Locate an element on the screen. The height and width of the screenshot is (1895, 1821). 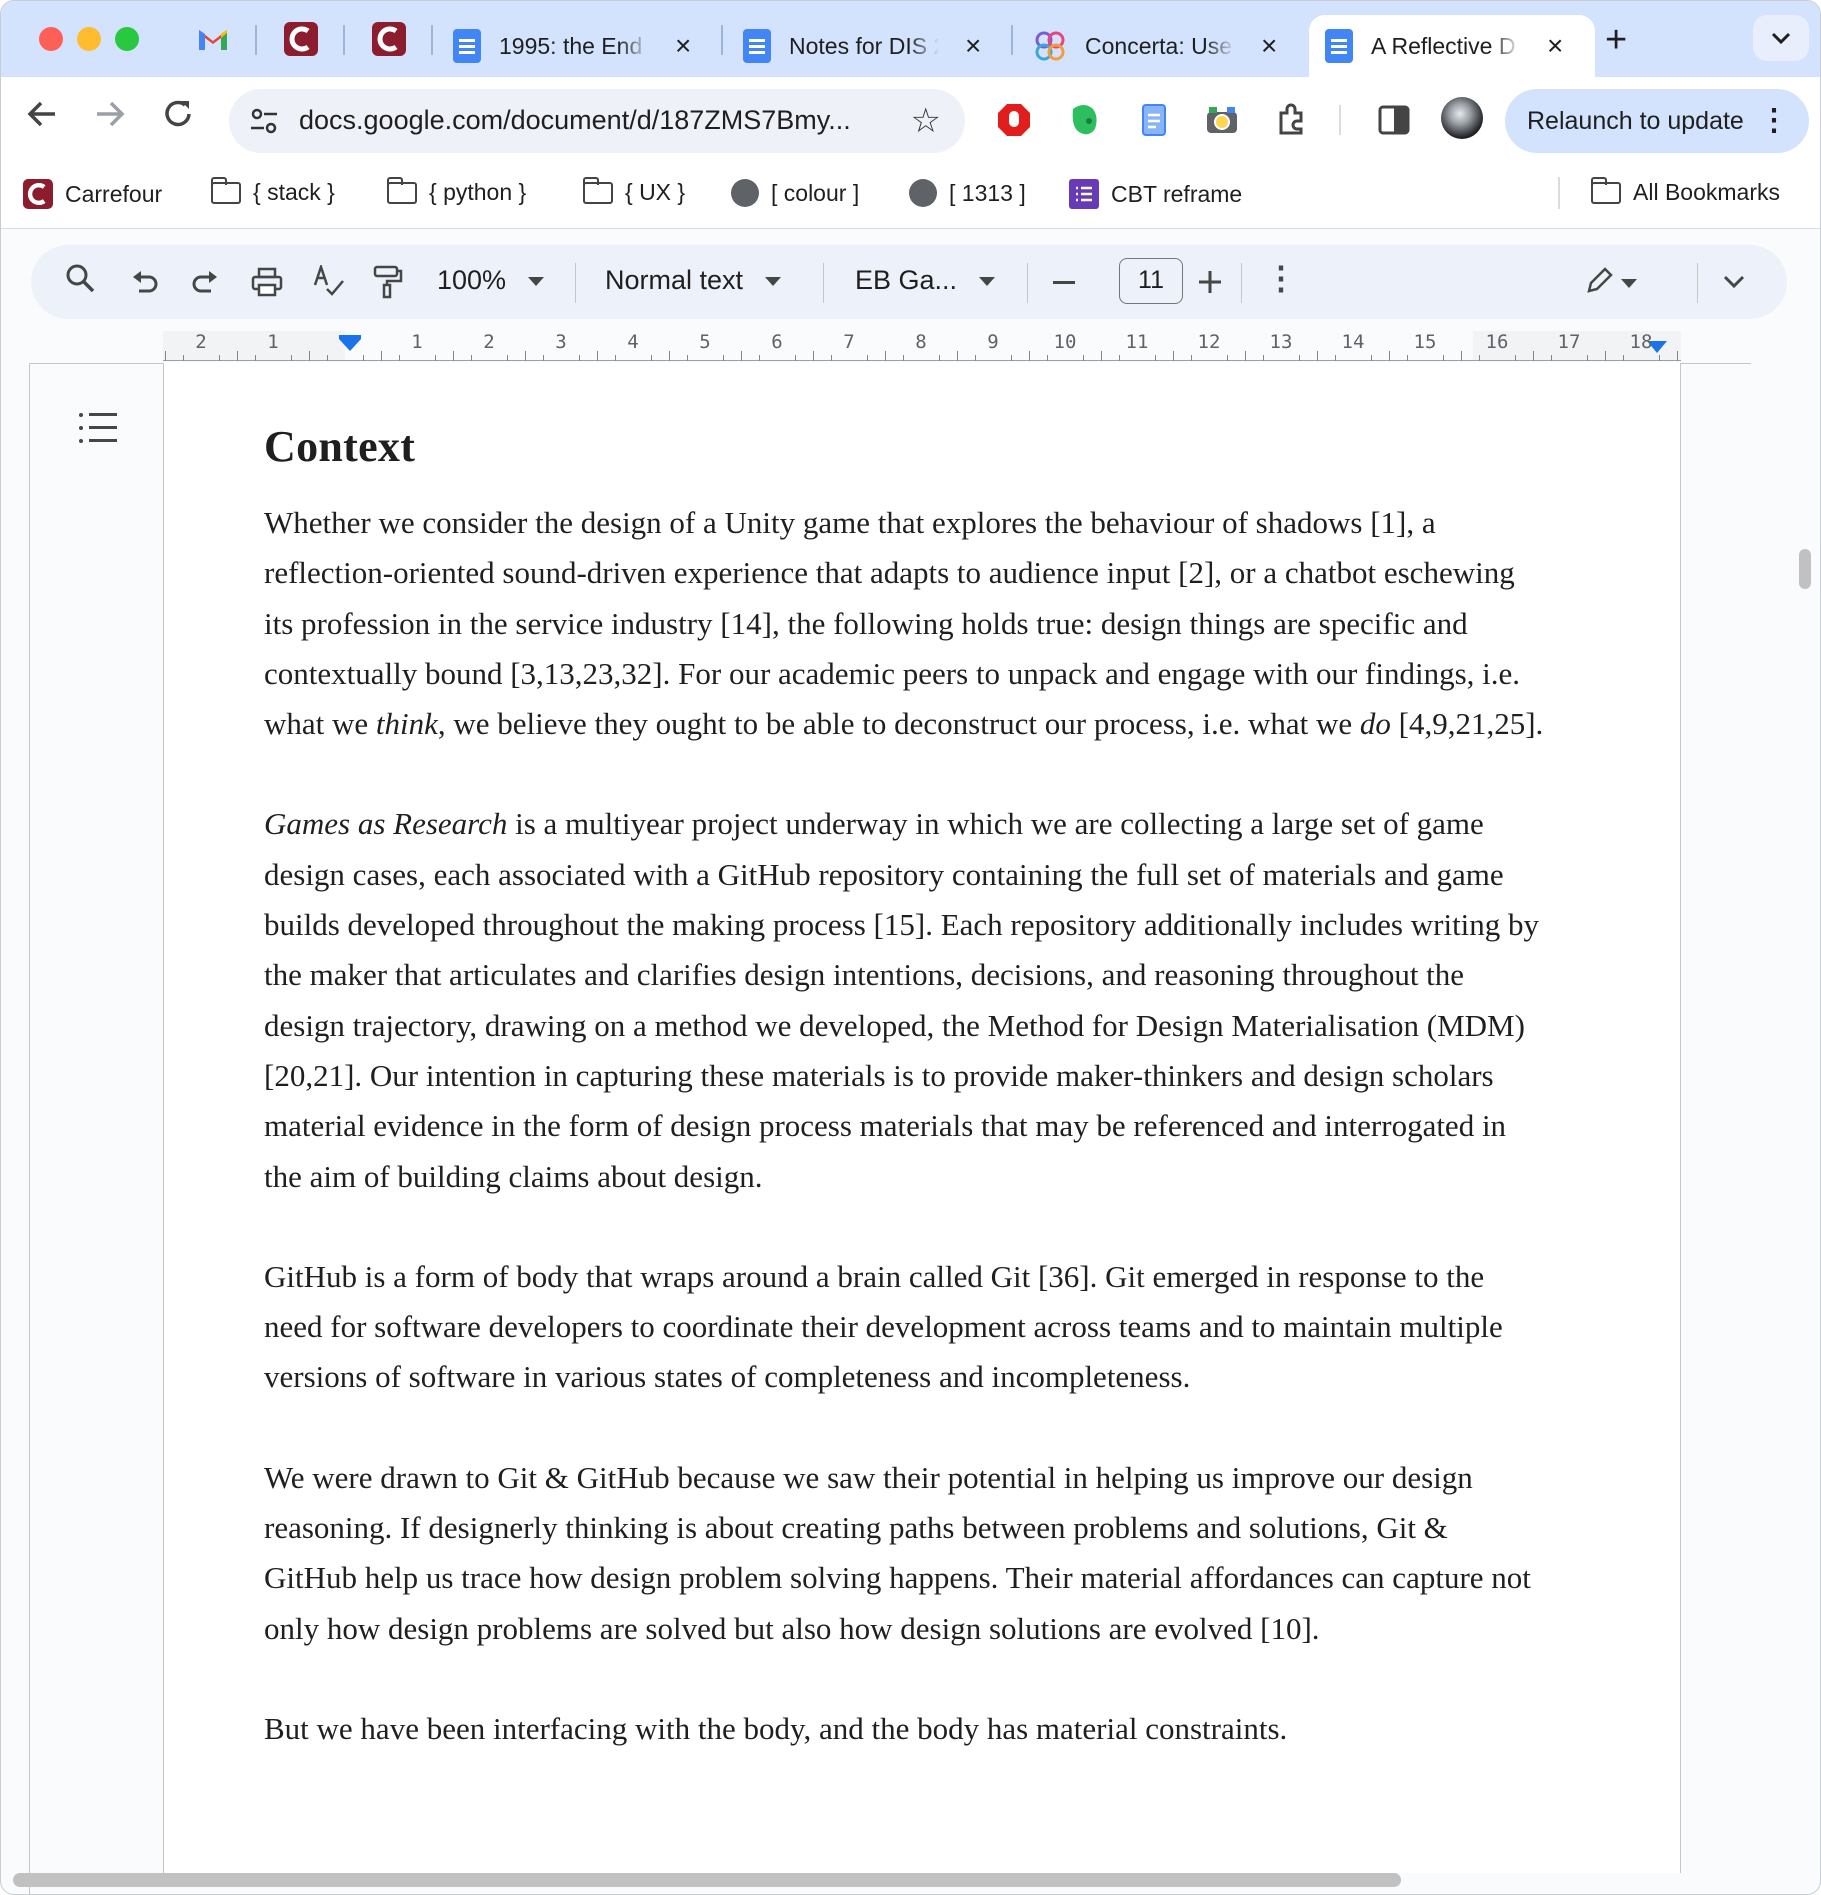
site-settings-icon is located at coordinates (264, 121).